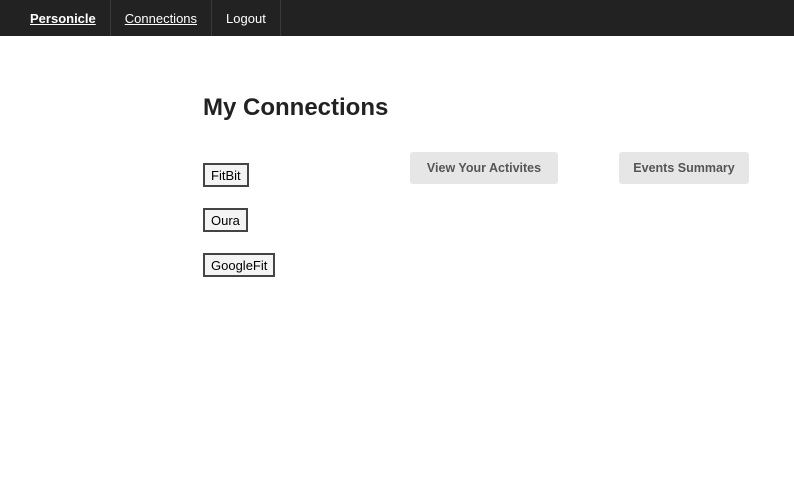 The image size is (794, 500). Describe the element at coordinates (296, 107) in the screenshot. I see `page-title: My Connections` at that location.